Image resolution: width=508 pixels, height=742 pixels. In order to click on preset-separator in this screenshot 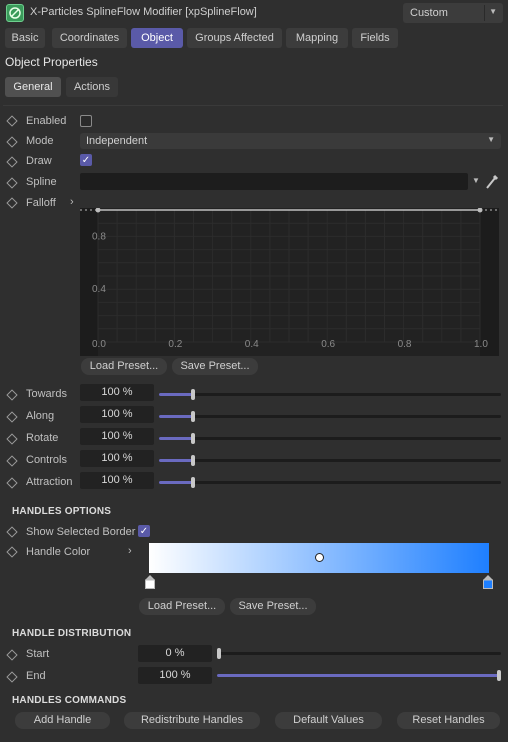, I will do `click(484, 13)`.